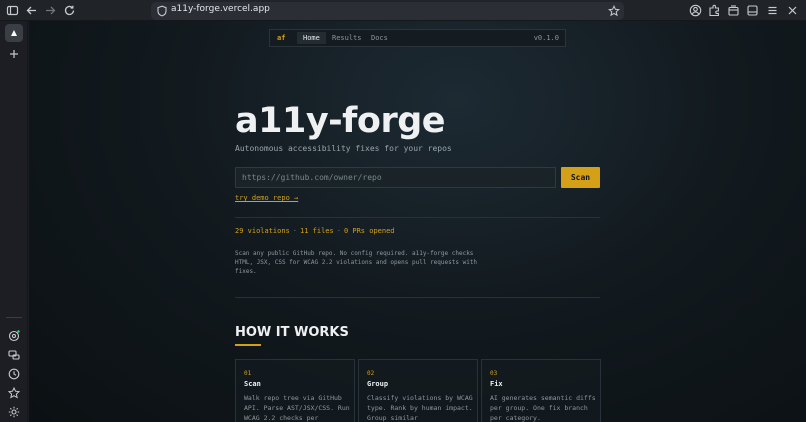  I want to click on site-logo: af, so click(281, 38).